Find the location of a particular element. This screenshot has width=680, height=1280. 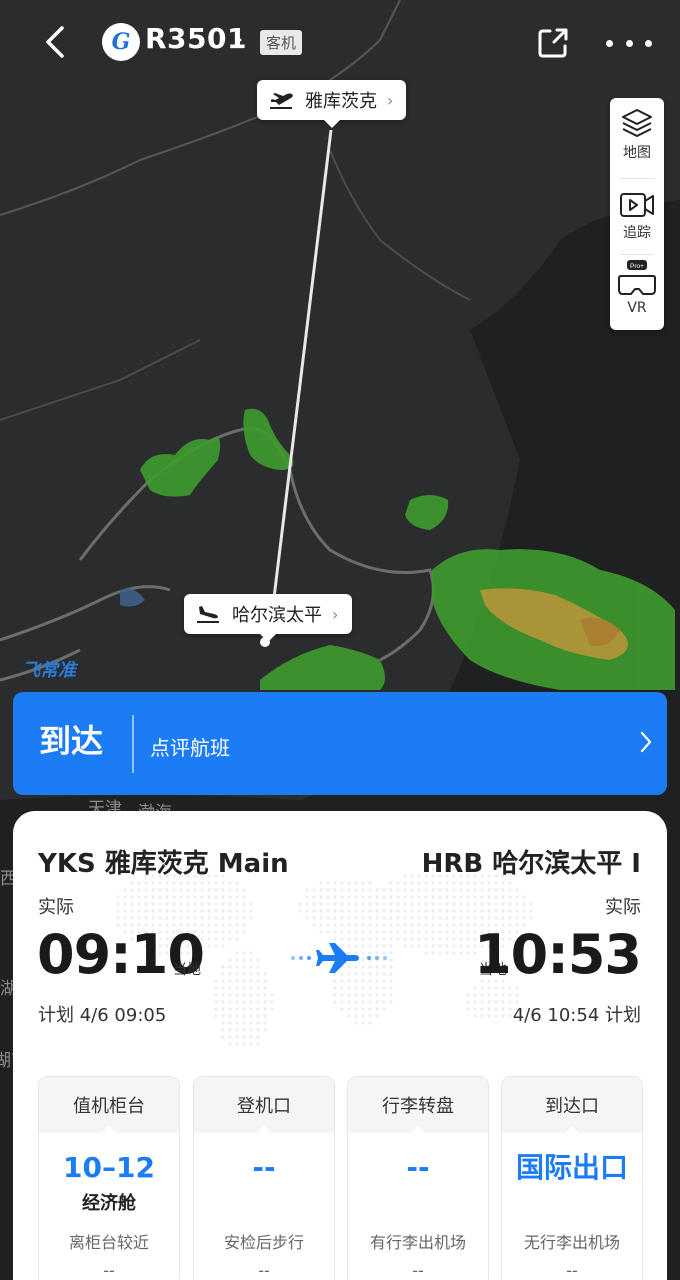

tile-value: 10–12 is located at coordinates (109, 1167).